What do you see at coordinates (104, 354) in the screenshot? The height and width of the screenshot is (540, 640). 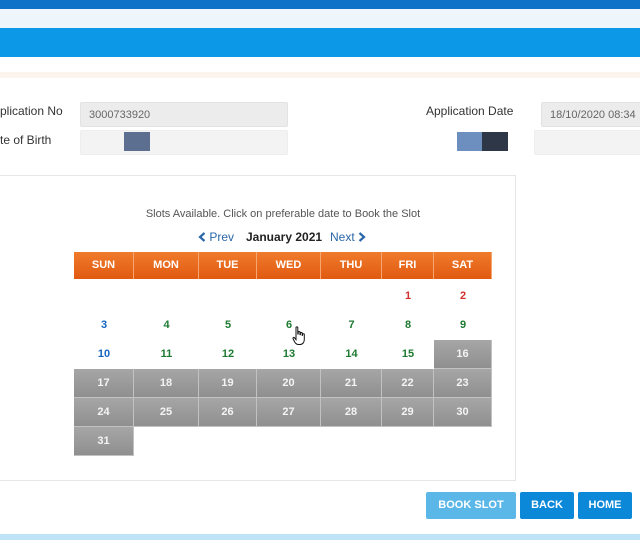 I see `calendar-day-10: 10` at bounding box center [104, 354].